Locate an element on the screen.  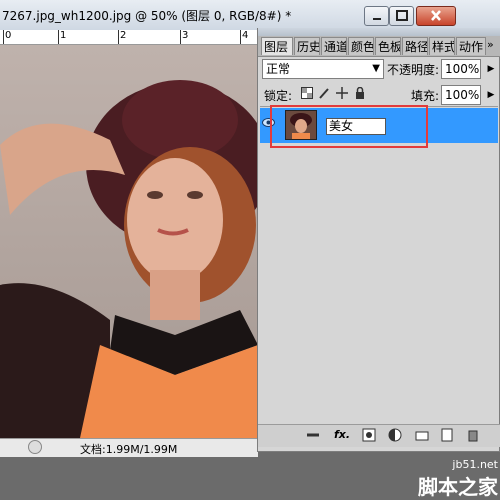
trash-icon is located at coordinates (473, 435).